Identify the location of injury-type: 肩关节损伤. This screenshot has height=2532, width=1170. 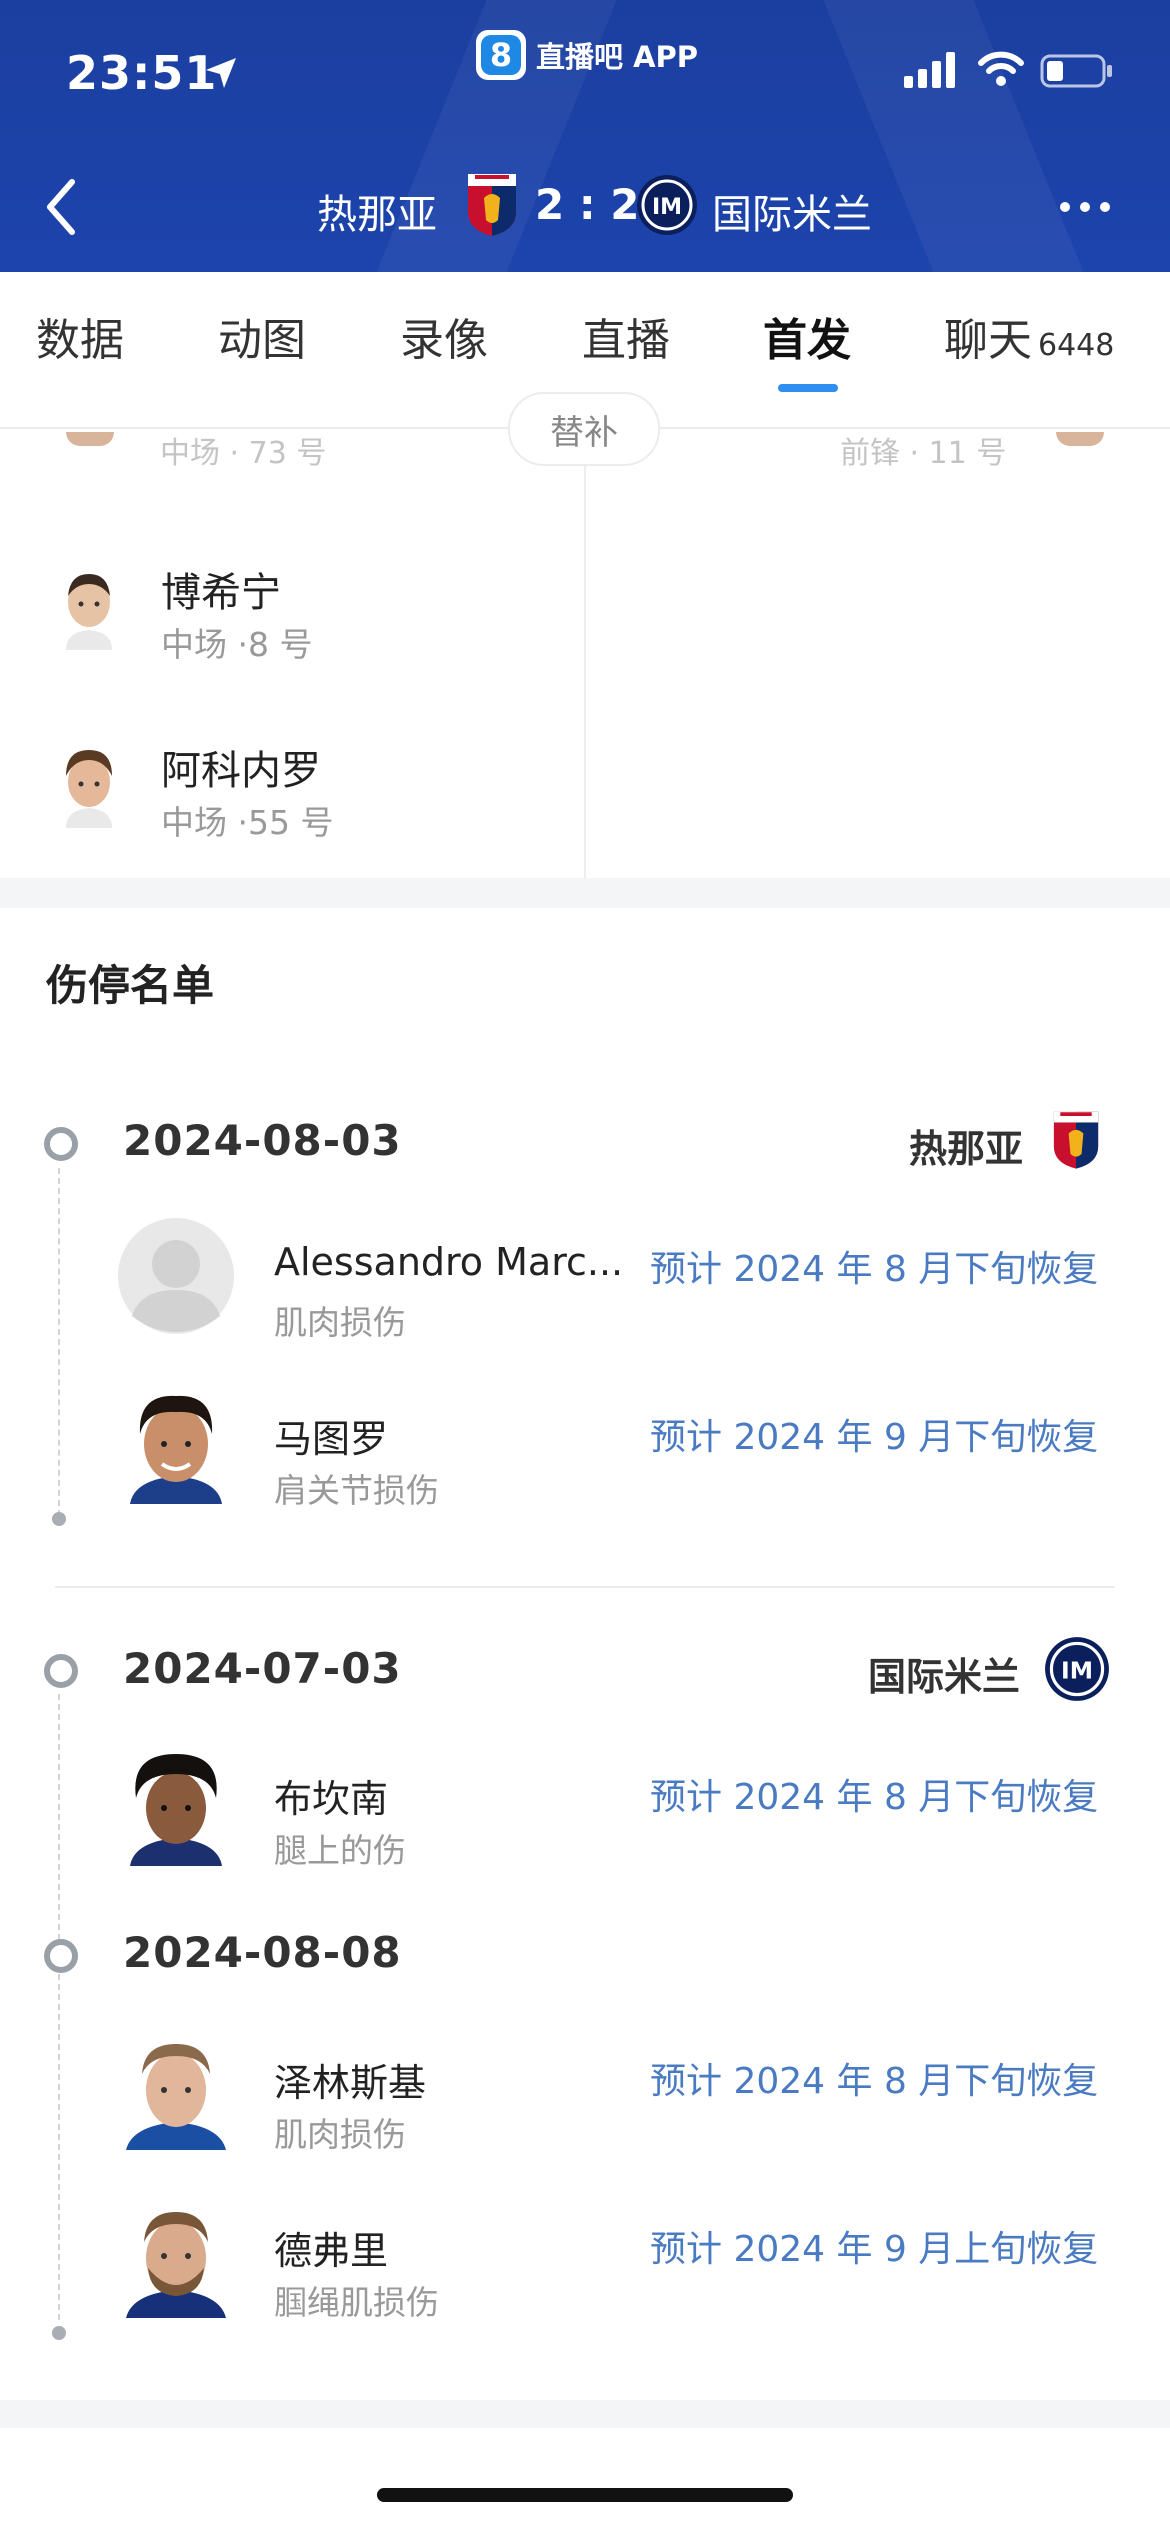
(356, 1490).